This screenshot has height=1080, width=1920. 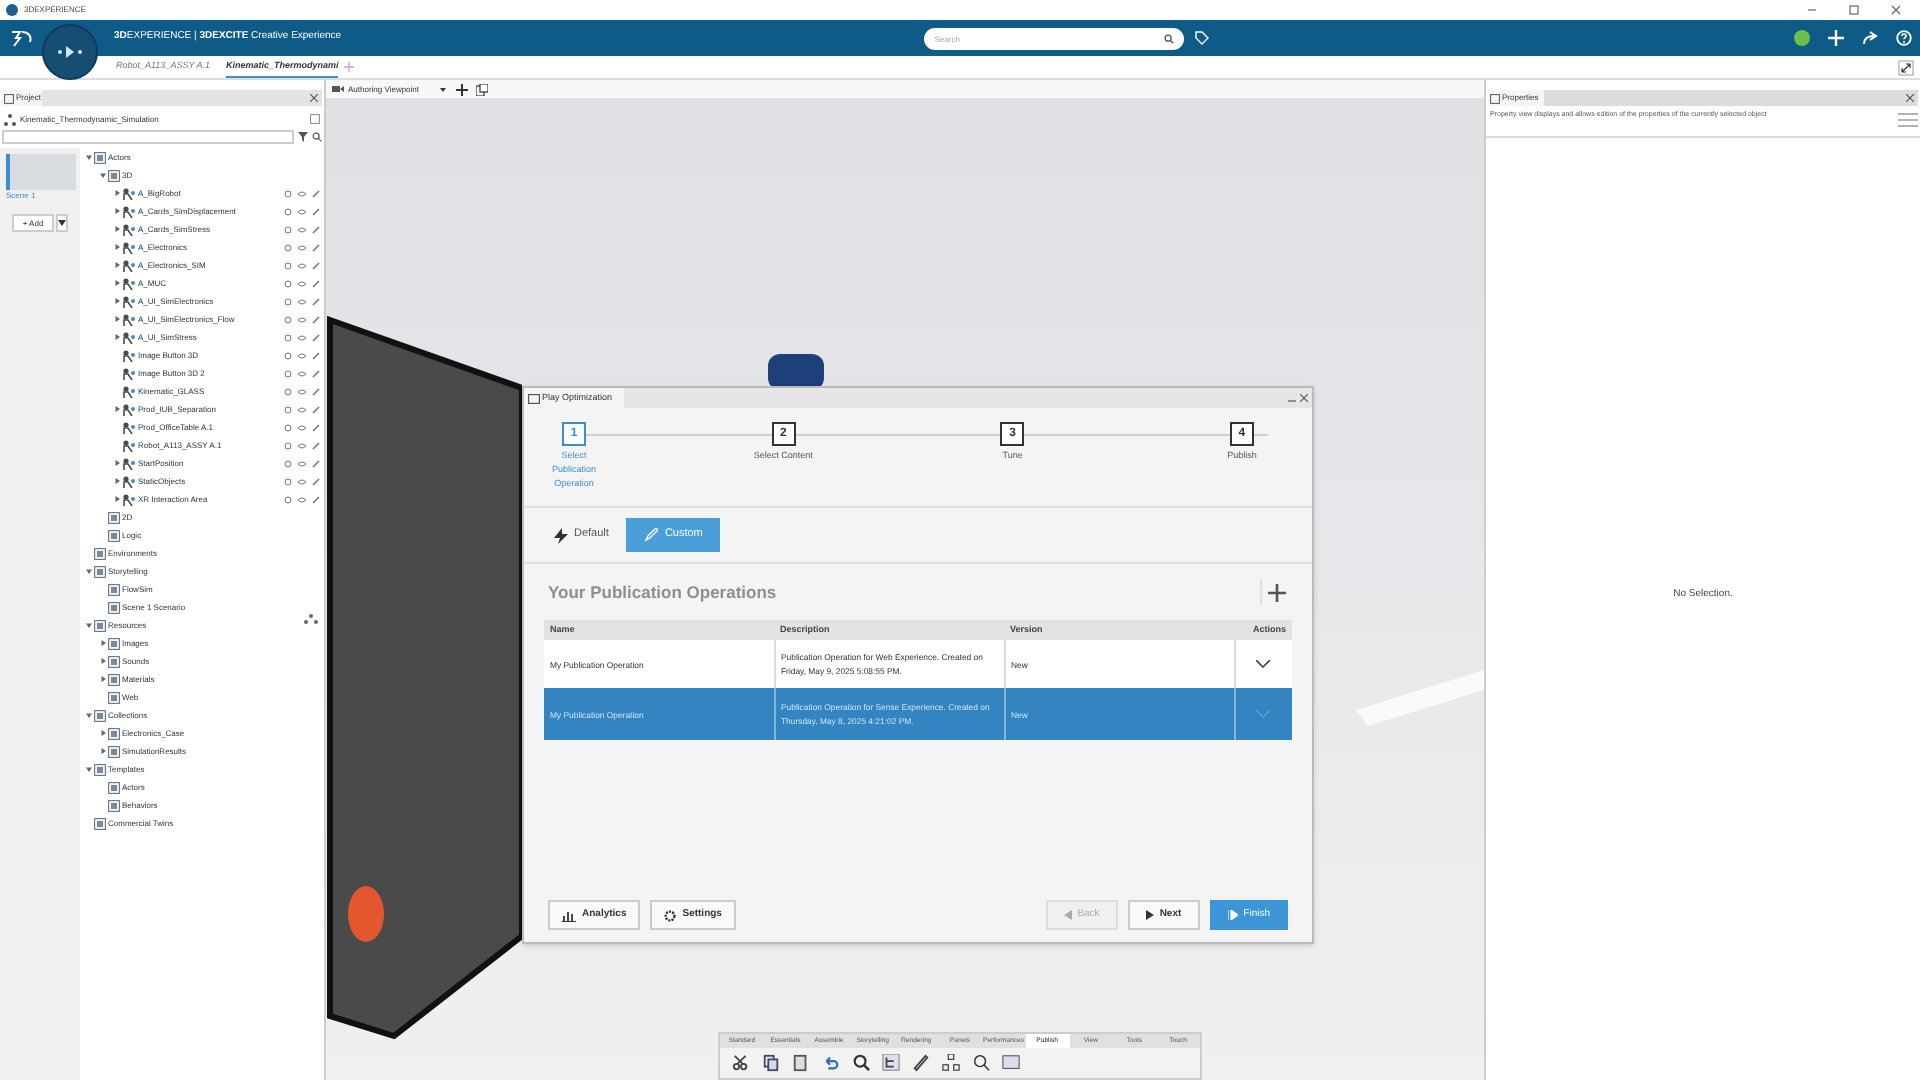 What do you see at coordinates (1274, 592) in the screenshot?
I see `add-operation-button` at bounding box center [1274, 592].